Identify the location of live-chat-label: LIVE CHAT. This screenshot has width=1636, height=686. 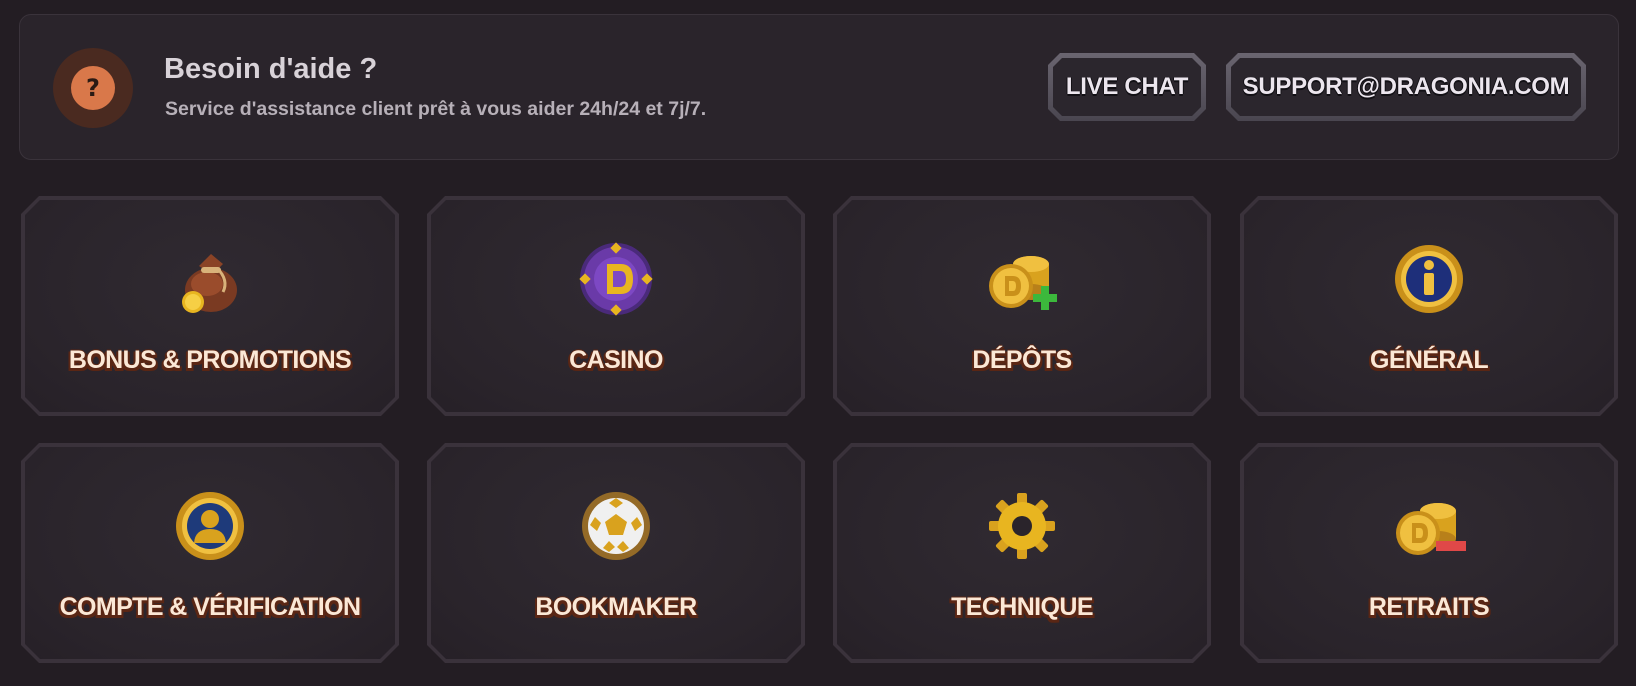
(1127, 86).